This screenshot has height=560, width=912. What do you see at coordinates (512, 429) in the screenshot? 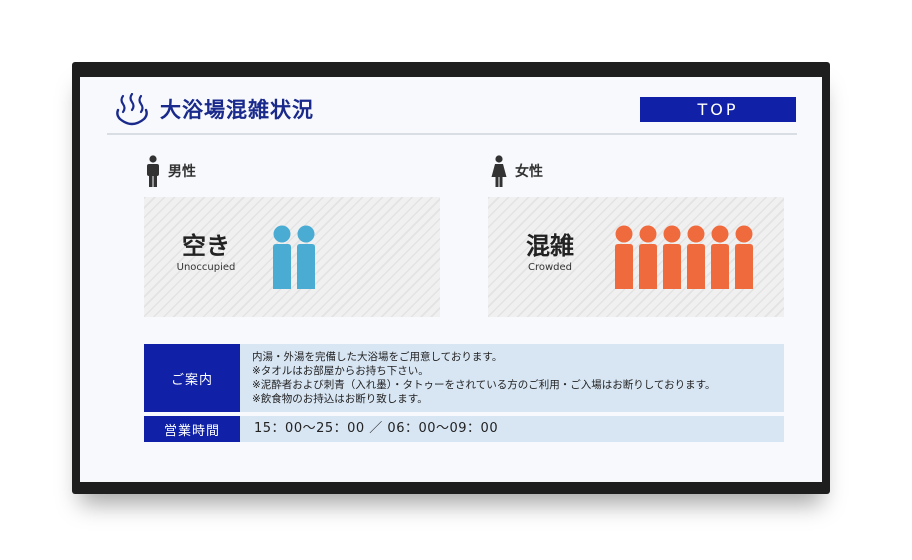
I see `hours-value: 15：00～25：00 ／ 06：00～09：00` at bounding box center [512, 429].